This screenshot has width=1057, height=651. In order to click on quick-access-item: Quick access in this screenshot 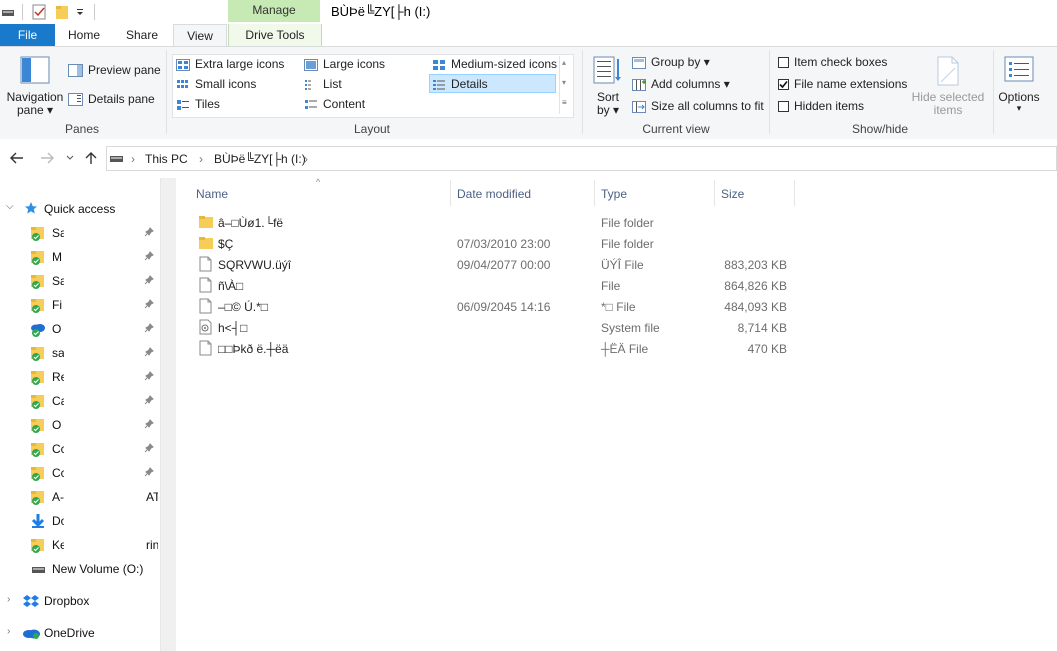, I will do `click(79, 209)`.